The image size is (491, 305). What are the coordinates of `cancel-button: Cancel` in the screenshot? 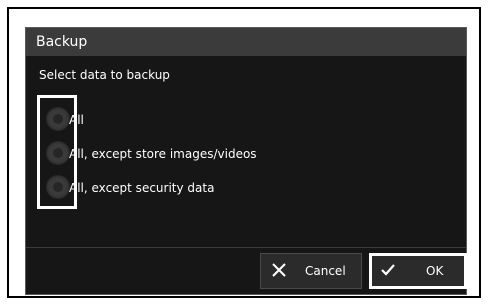 It's located at (311, 271).